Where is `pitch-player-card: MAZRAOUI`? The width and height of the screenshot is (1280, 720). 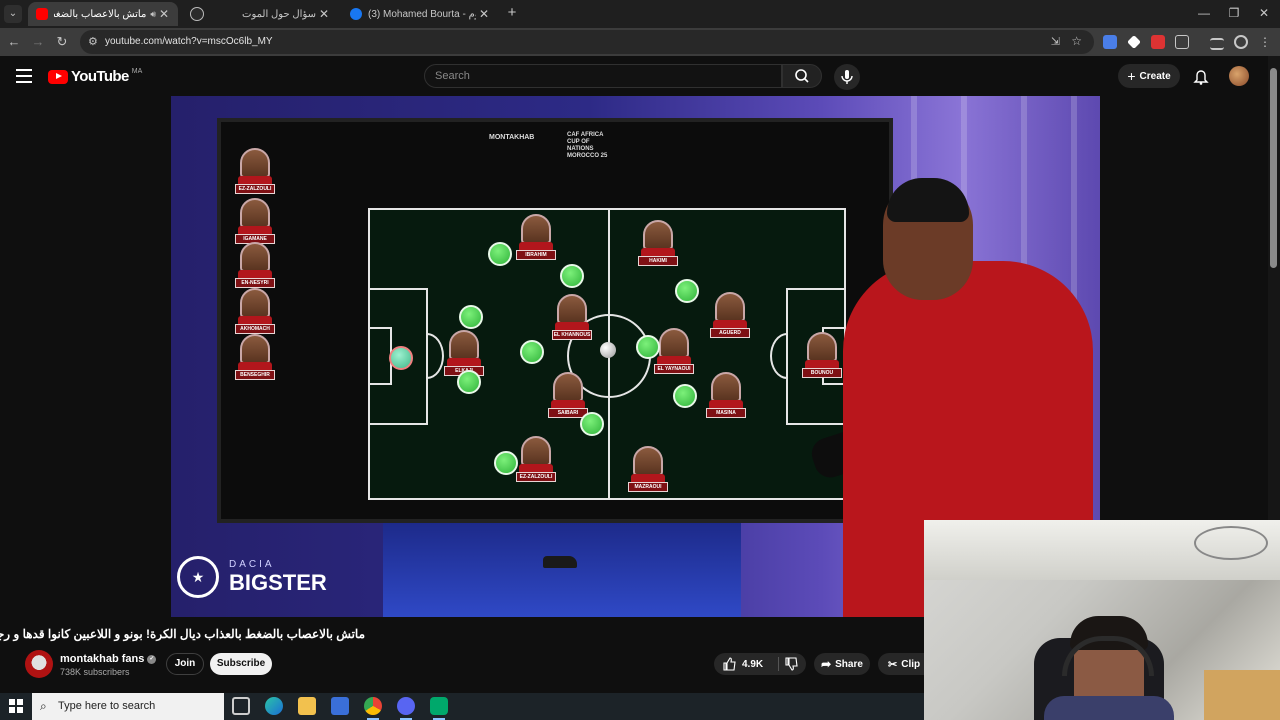
pitch-player-card: MAZRAOUI is located at coordinates (648, 469).